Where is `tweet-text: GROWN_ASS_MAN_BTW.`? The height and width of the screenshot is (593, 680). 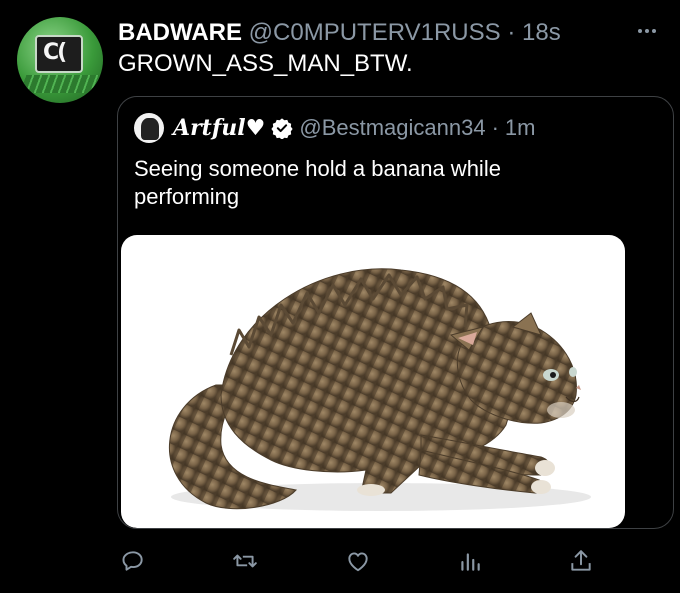
tweet-text: GROWN_ASS_MAN_BTW. is located at coordinates (265, 63).